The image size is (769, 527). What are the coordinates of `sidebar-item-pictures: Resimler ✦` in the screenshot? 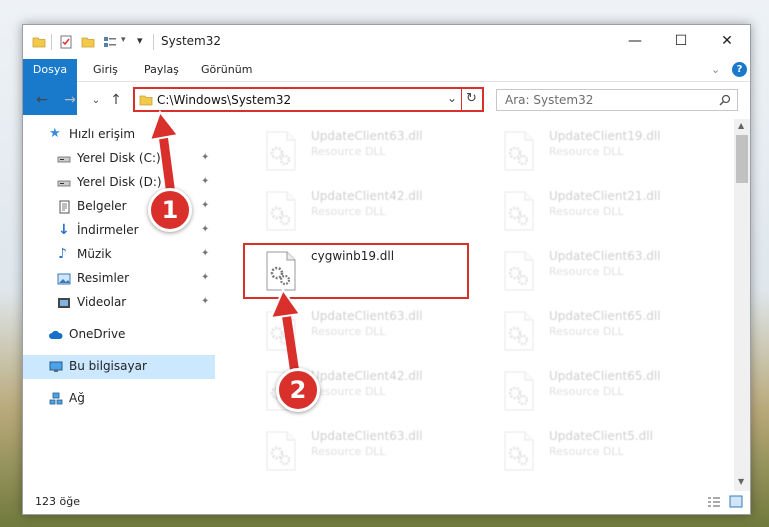 It's located at (119, 279).